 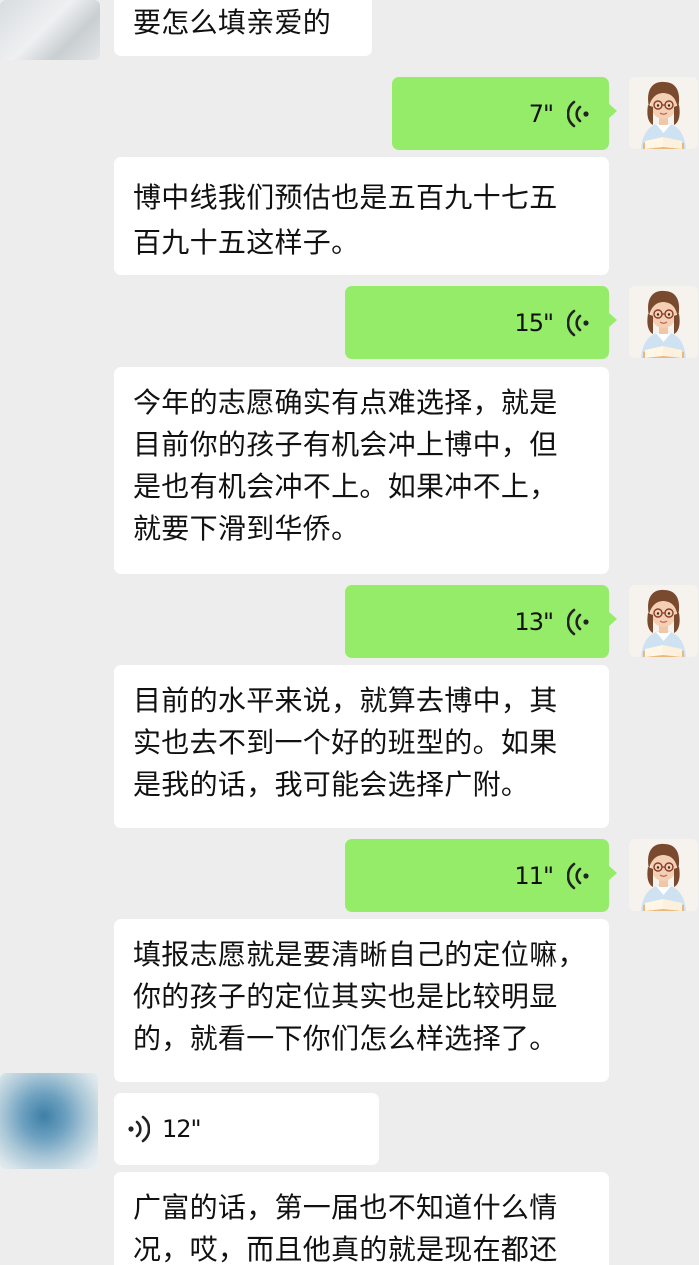 What do you see at coordinates (345, 402) in the screenshot?
I see `message-line: 今年的志愿确实有点难选择，就是` at bounding box center [345, 402].